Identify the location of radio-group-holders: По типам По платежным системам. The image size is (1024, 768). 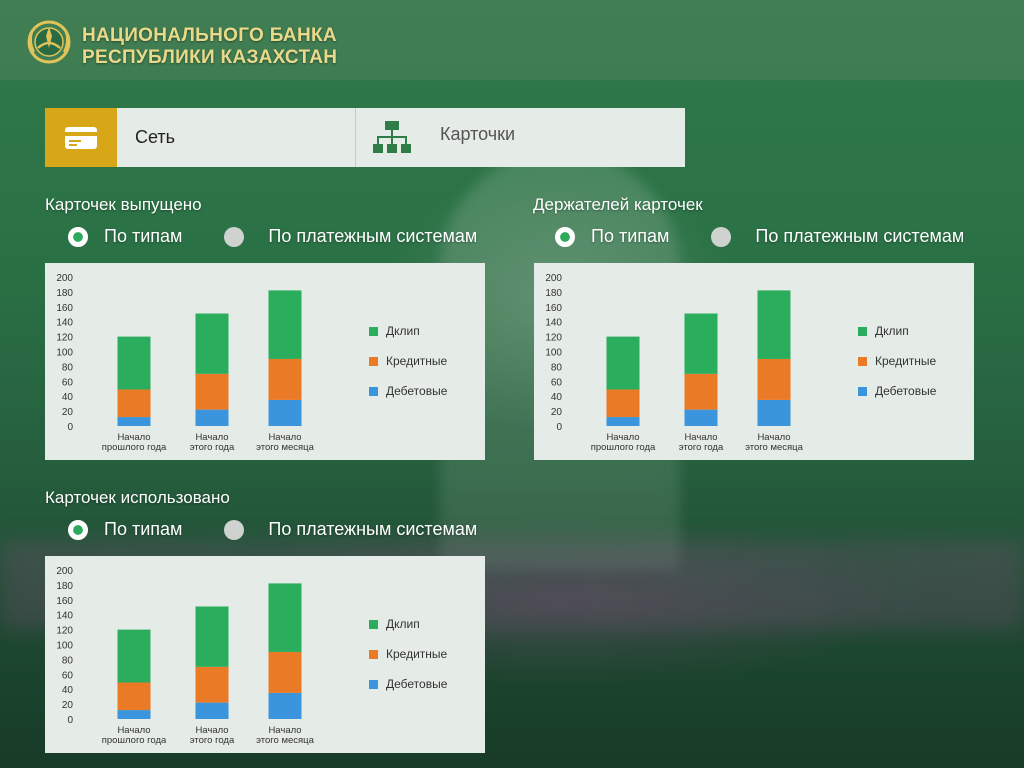
(759, 236).